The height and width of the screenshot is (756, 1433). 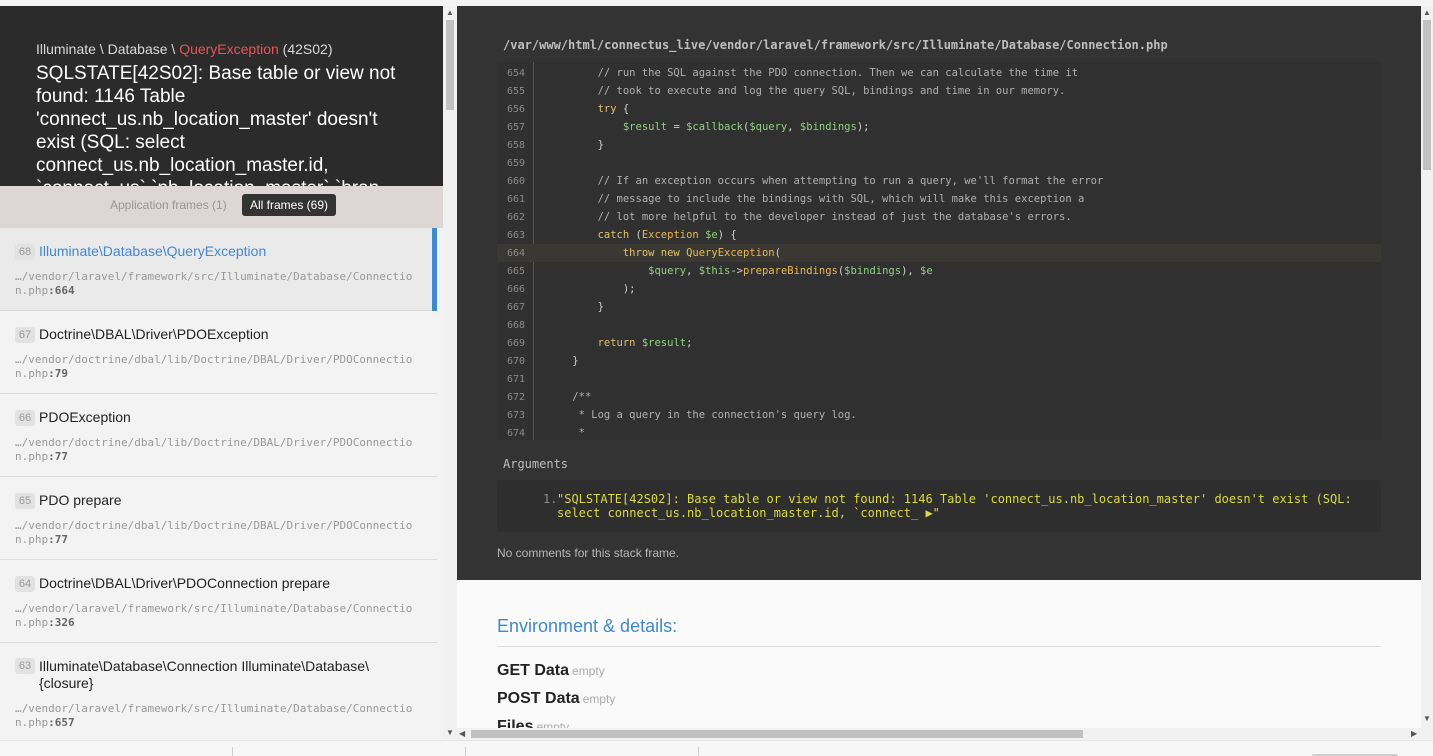 What do you see at coordinates (571, 289) in the screenshot?
I see `code-line: 666 );` at bounding box center [571, 289].